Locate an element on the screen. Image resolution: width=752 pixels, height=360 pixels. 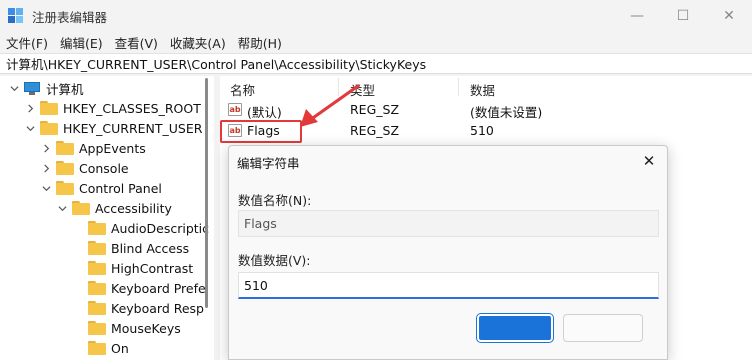
tree-item-label: Control Panel is located at coordinates (120, 188).